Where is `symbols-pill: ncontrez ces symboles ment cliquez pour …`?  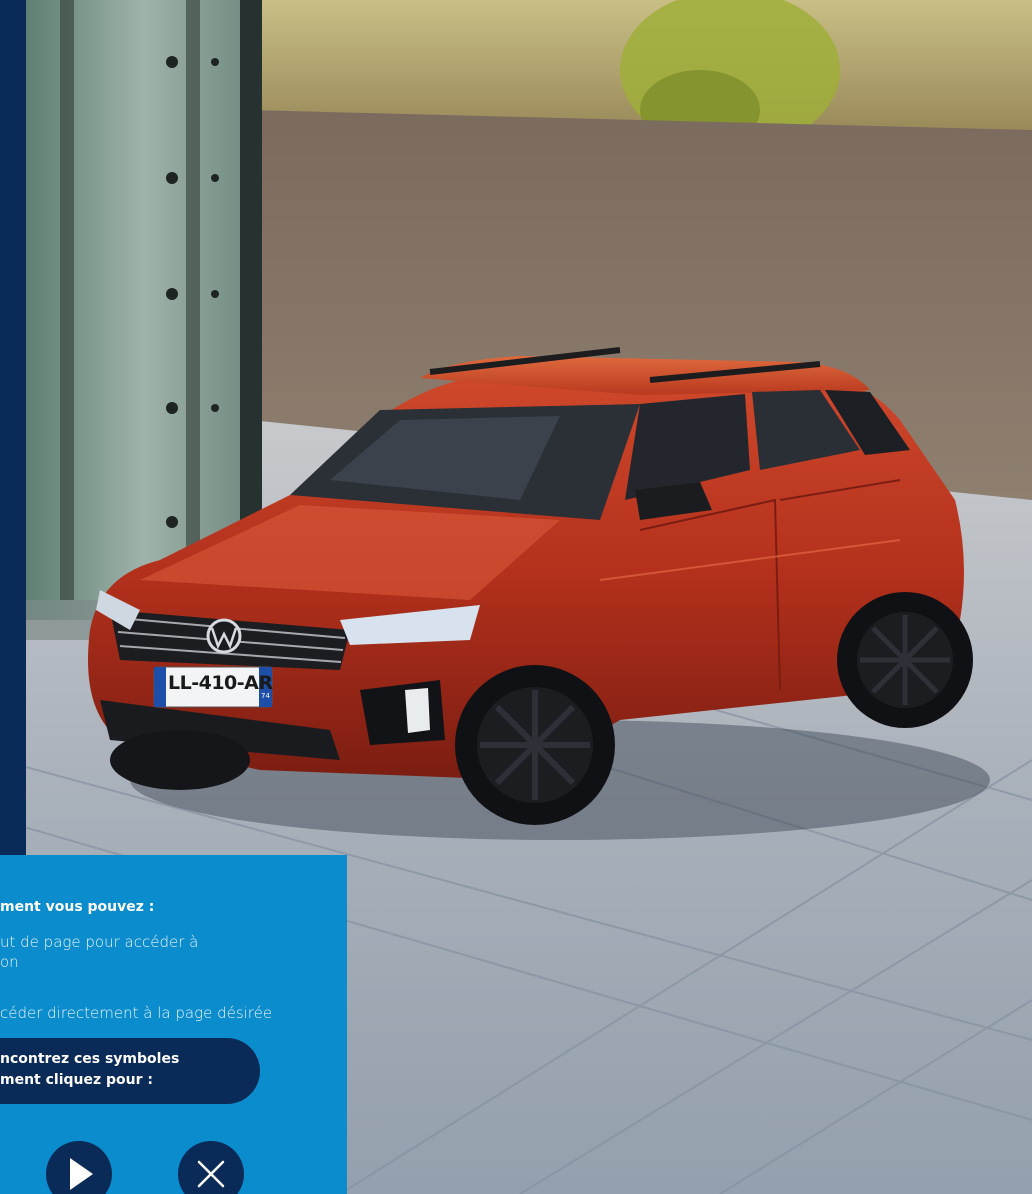
symbols-pill: ncontrez ces symboles ment cliquez pour … is located at coordinates (130, 1071).